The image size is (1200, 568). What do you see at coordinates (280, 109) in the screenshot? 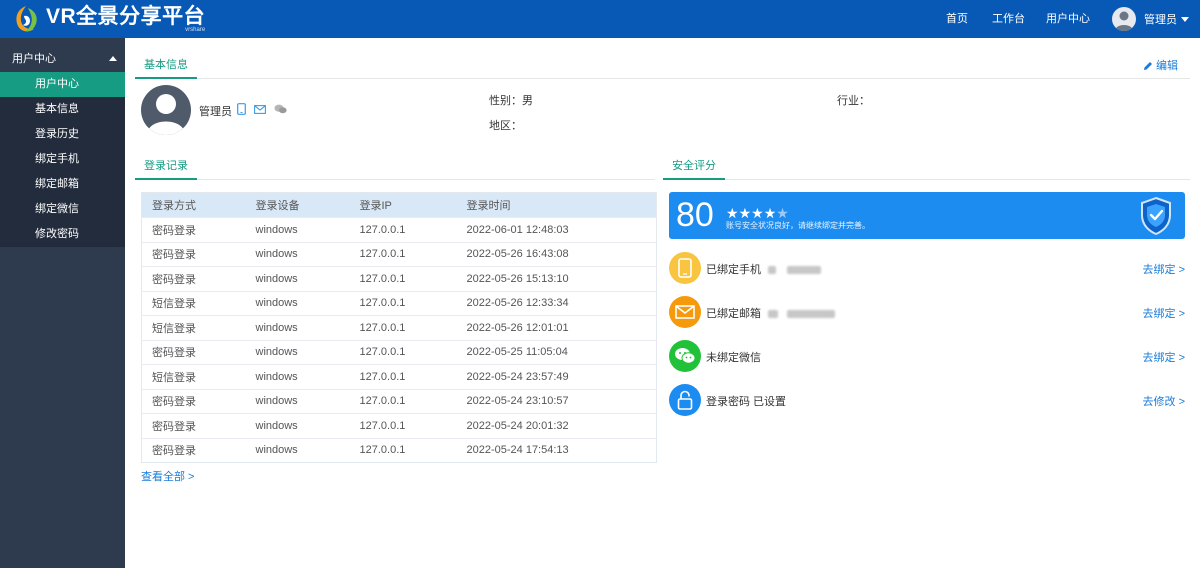
I see `wechat-icon` at bounding box center [280, 109].